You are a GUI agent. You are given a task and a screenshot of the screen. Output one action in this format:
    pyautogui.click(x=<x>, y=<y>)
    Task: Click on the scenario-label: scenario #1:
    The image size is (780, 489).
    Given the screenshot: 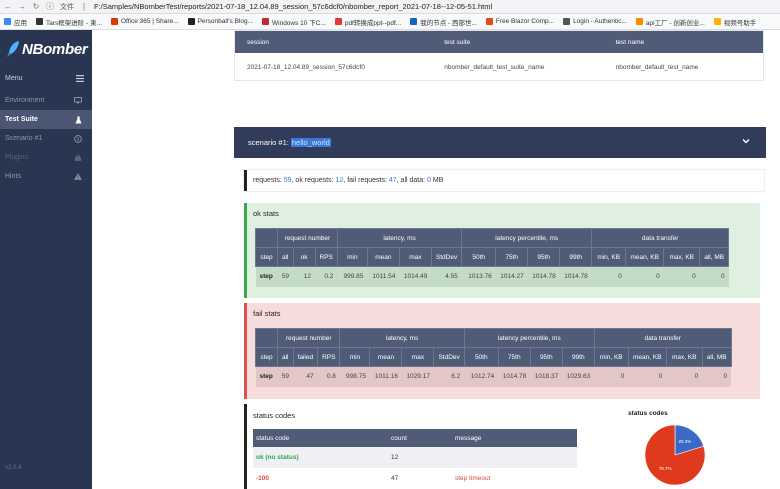 What is the action you would take?
    pyautogui.click(x=268, y=142)
    